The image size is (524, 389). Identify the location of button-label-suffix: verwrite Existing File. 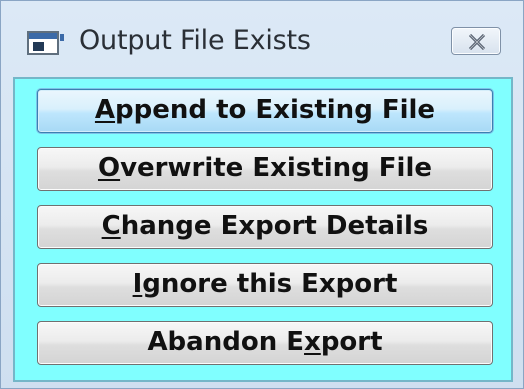
(276, 168).